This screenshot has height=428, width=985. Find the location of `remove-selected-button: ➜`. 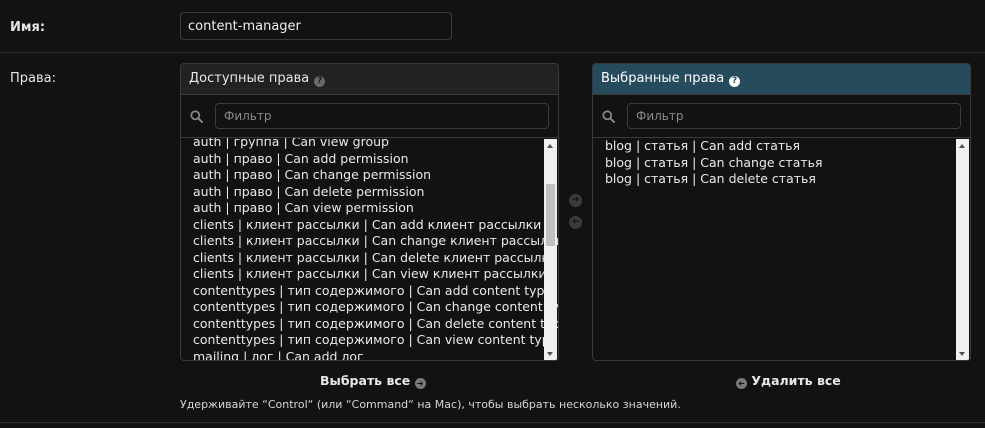

remove-selected-button: ➜ is located at coordinates (575, 222).